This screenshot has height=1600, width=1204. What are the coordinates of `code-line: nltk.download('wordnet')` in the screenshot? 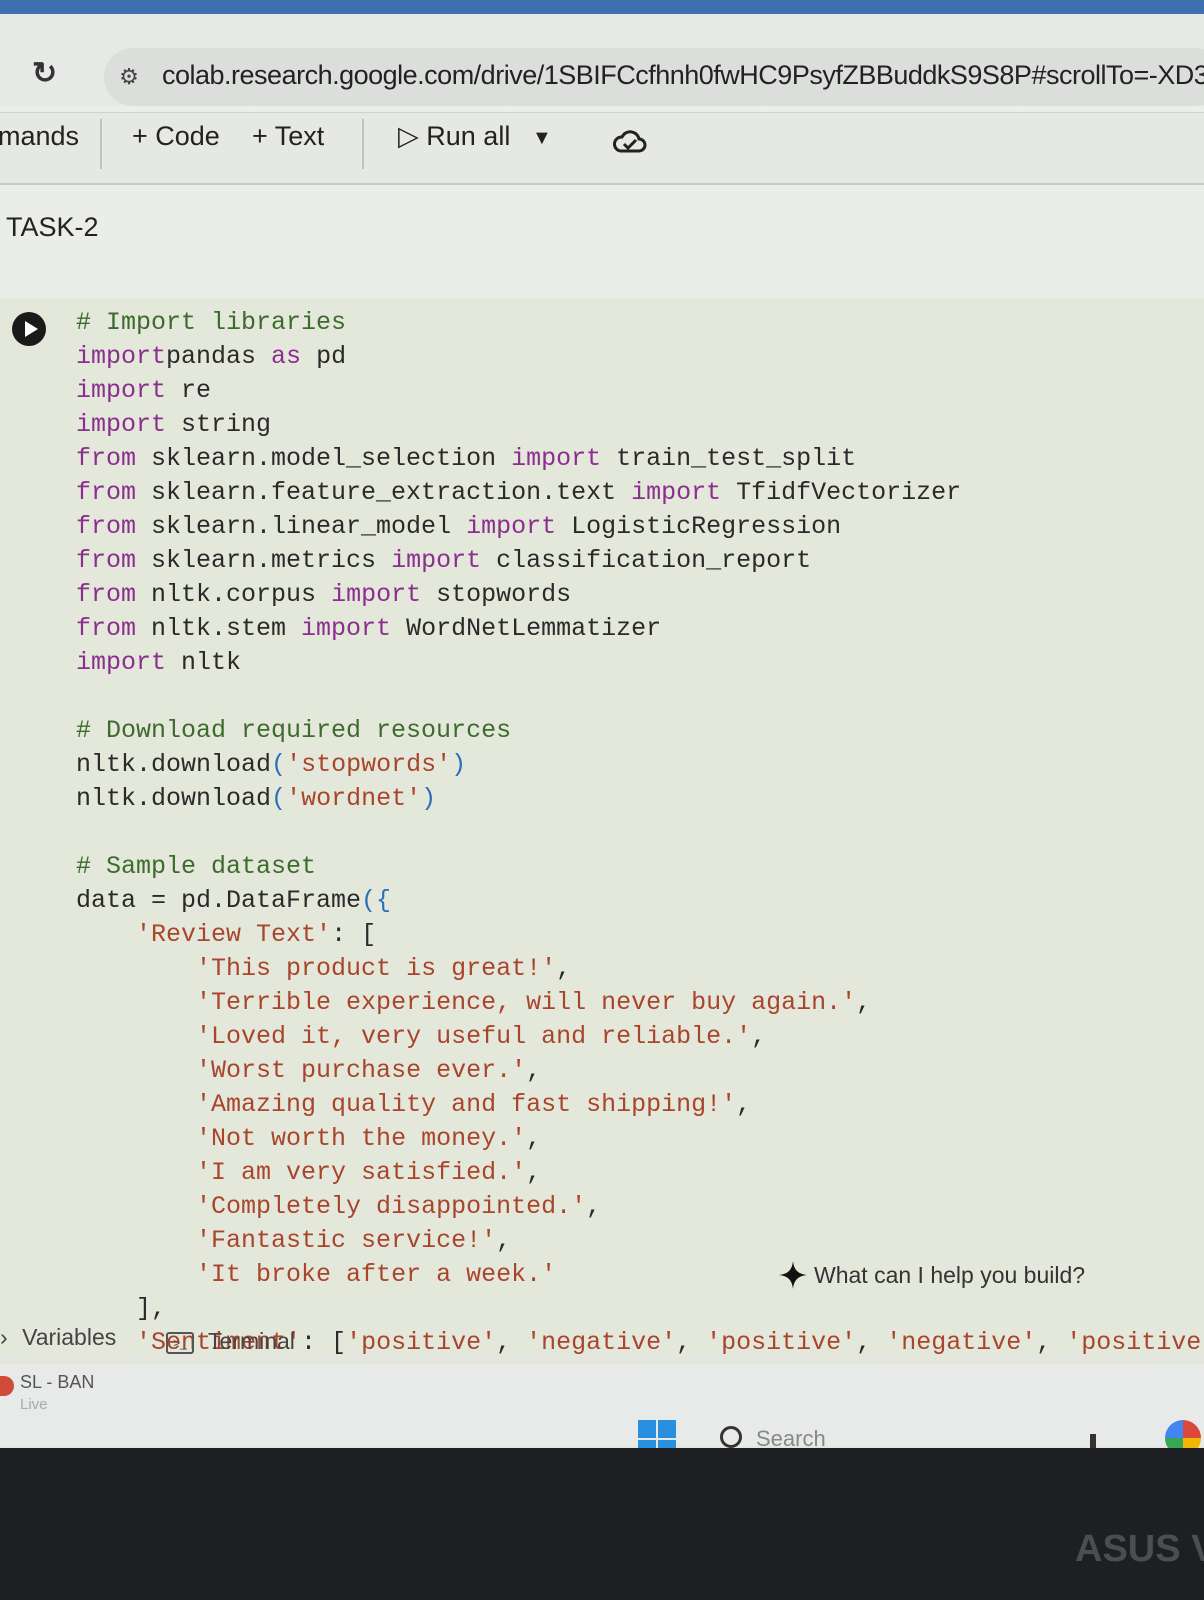 It's located at (640, 799).